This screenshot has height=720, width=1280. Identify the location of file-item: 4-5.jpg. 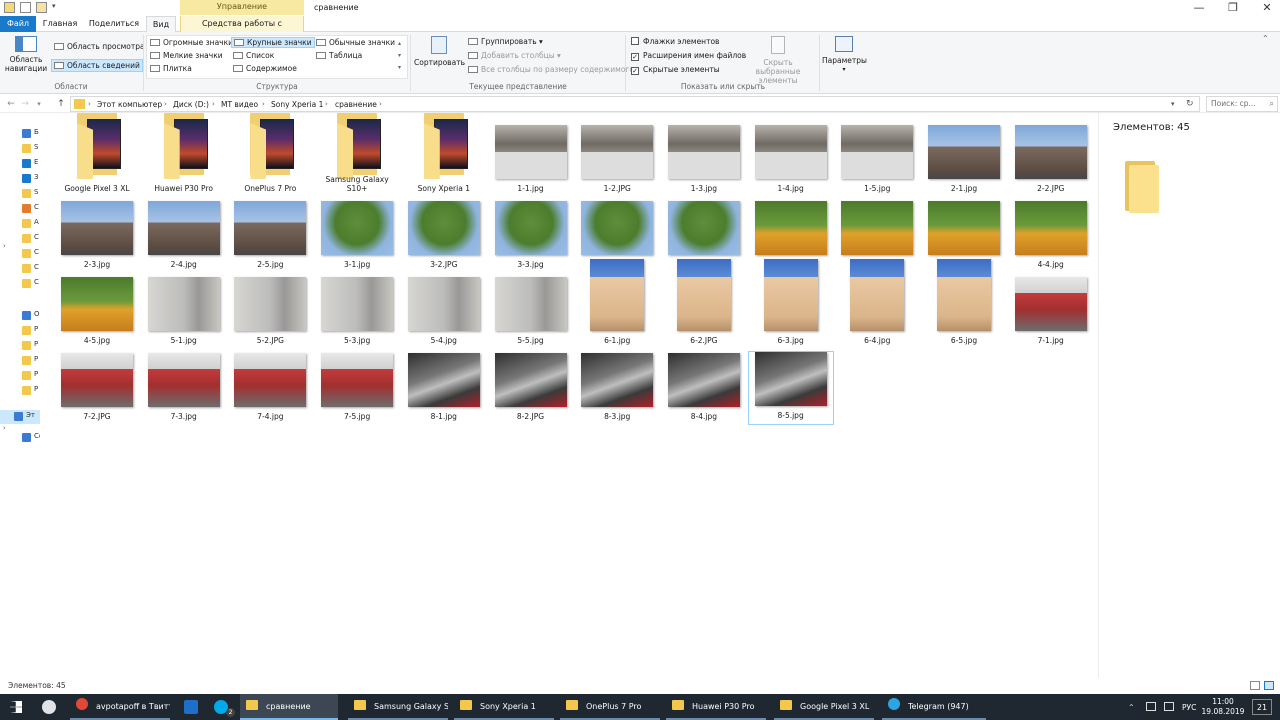
(97, 312).